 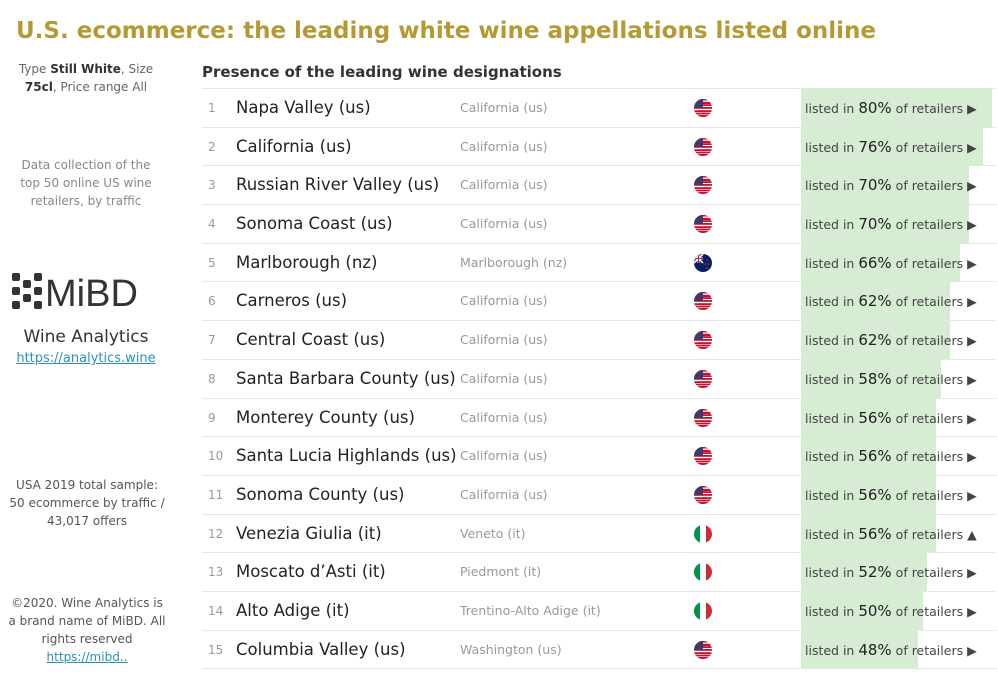 I want to click on bar-data-label: listed in 48% of retailers ▶, so click(x=891, y=650).